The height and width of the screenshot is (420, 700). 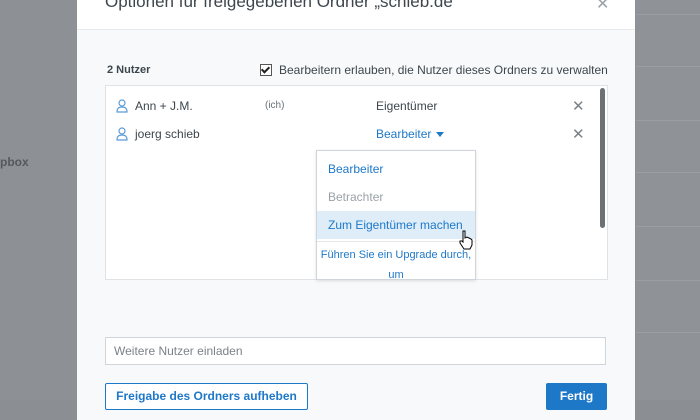 What do you see at coordinates (14, 162) in the screenshot?
I see `background-text: pbox` at bounding box center [14, 162].